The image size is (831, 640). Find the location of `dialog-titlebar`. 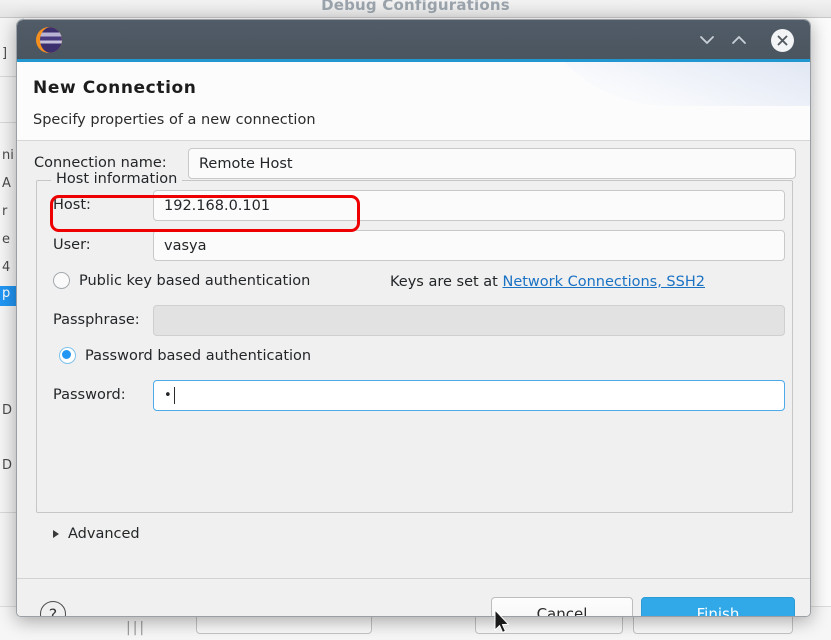

dialog-titlebar is located at coordinates (413, 39).